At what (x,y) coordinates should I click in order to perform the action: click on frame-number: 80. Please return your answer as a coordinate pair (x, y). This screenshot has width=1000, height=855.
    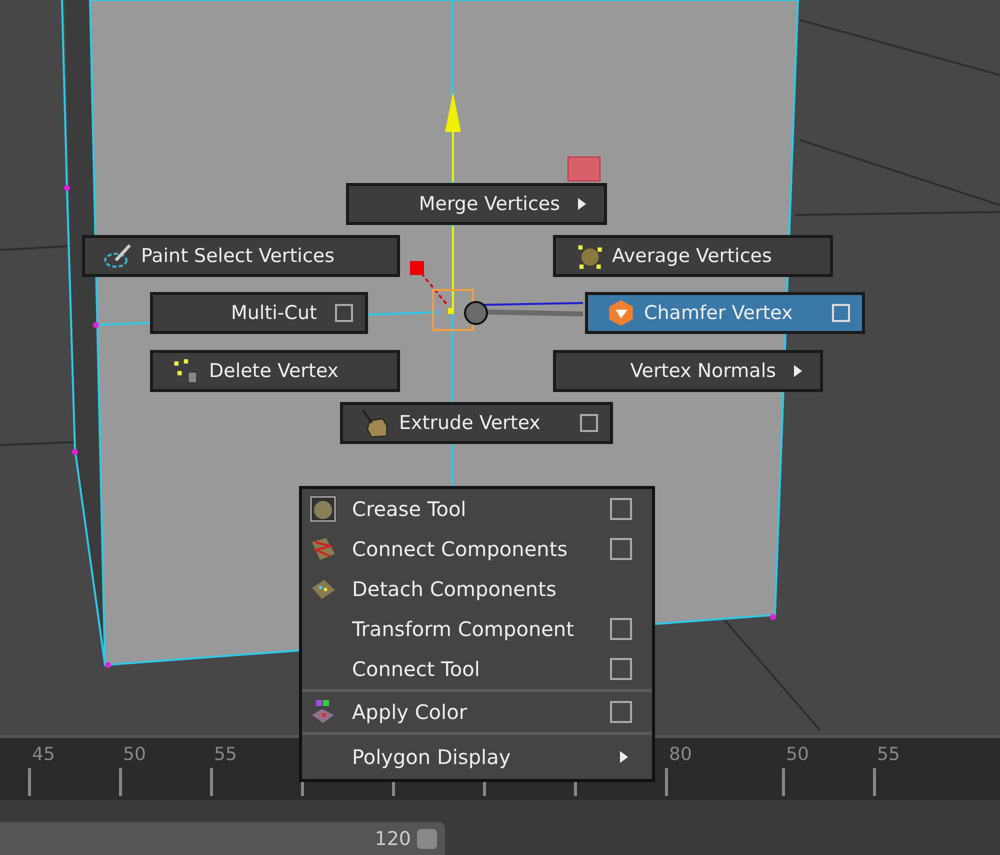
    Looking at the image, I should click on (680, 755).